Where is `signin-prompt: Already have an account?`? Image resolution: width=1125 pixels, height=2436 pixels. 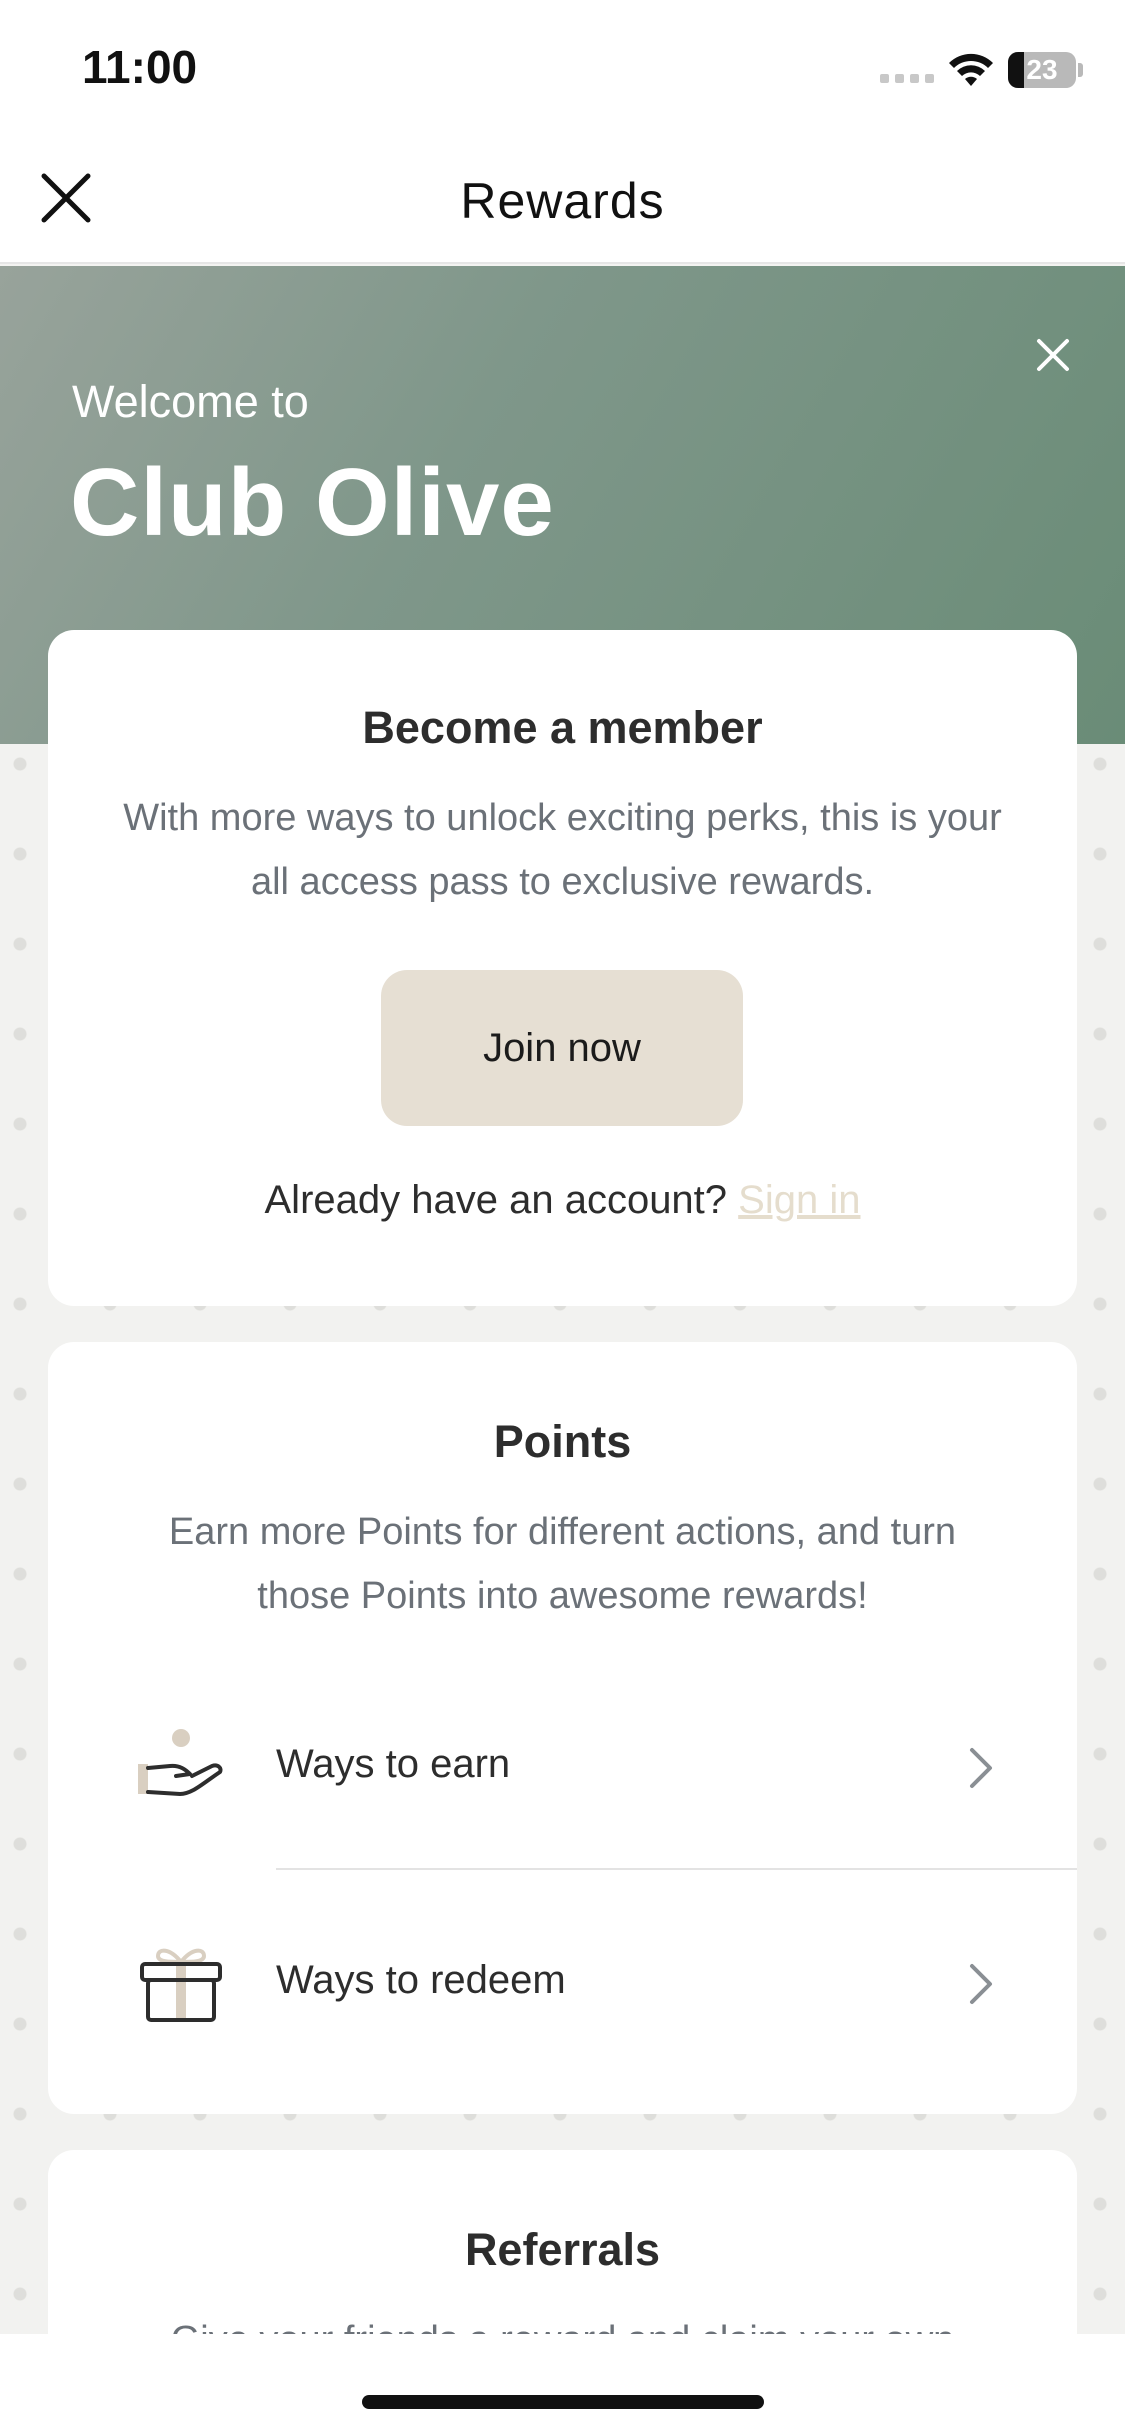 signin-prompt: Already have an account? is located at coordinates (496, 1200).